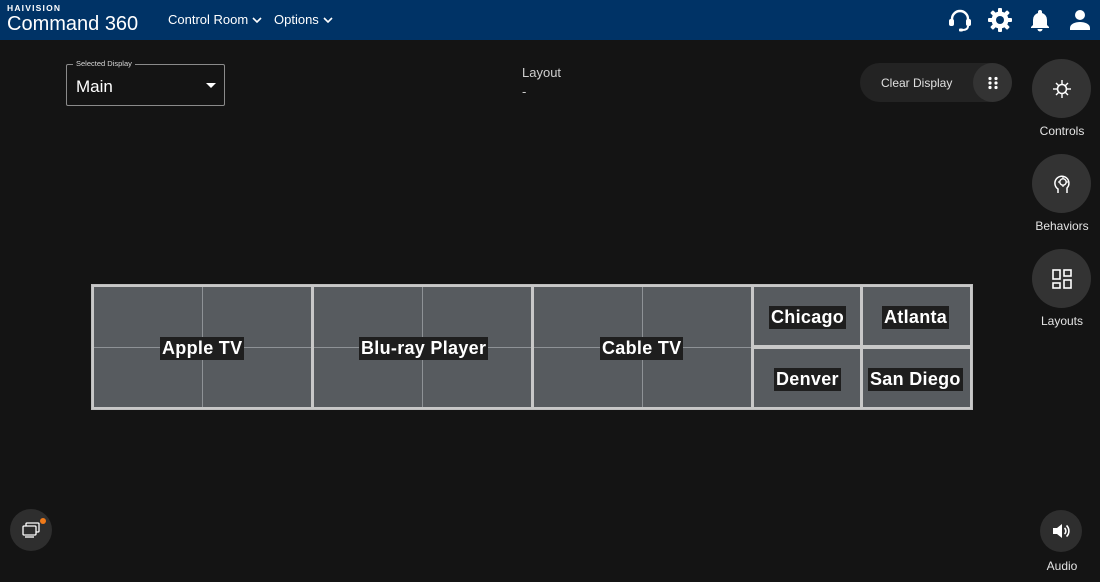  I want to click on selected-display-value: Main, so click(94, 86).